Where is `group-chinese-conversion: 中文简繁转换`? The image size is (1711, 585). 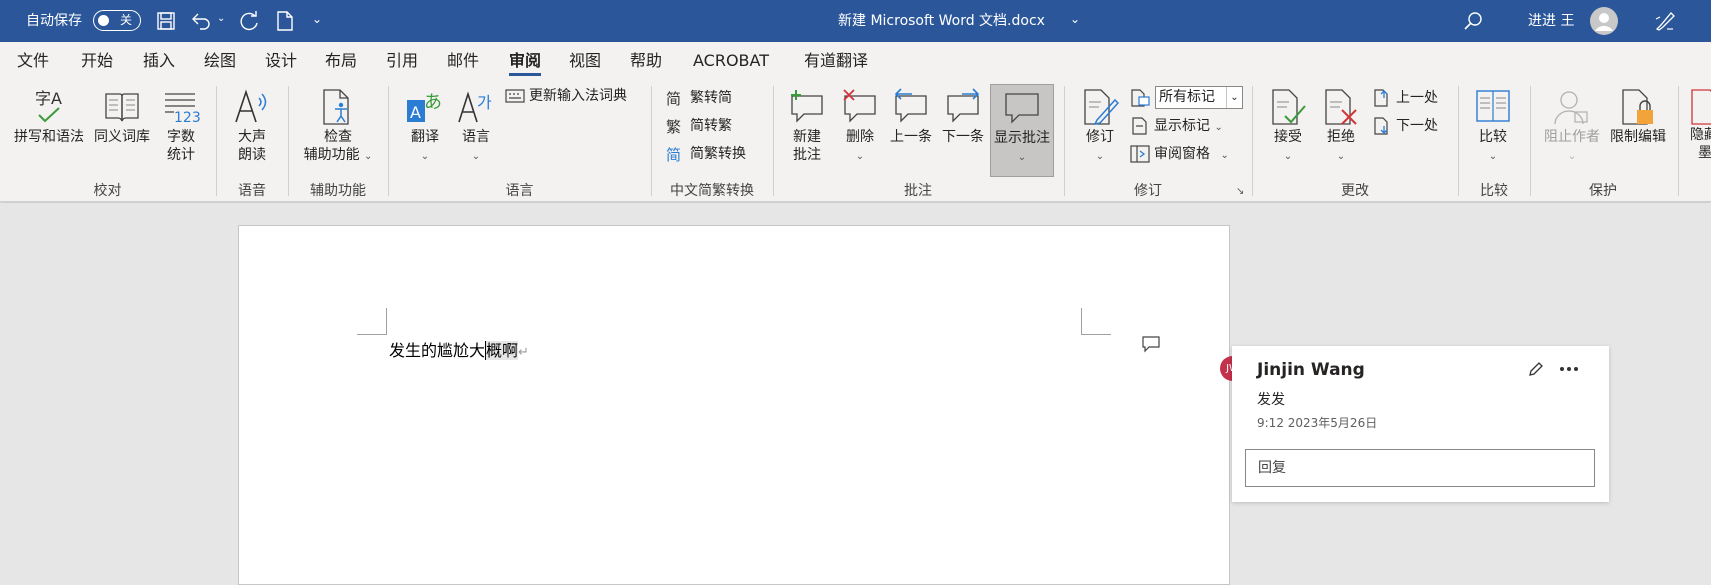
group-chinese-conversion: 中文简繁转换 is located at coordinates (712, 191).